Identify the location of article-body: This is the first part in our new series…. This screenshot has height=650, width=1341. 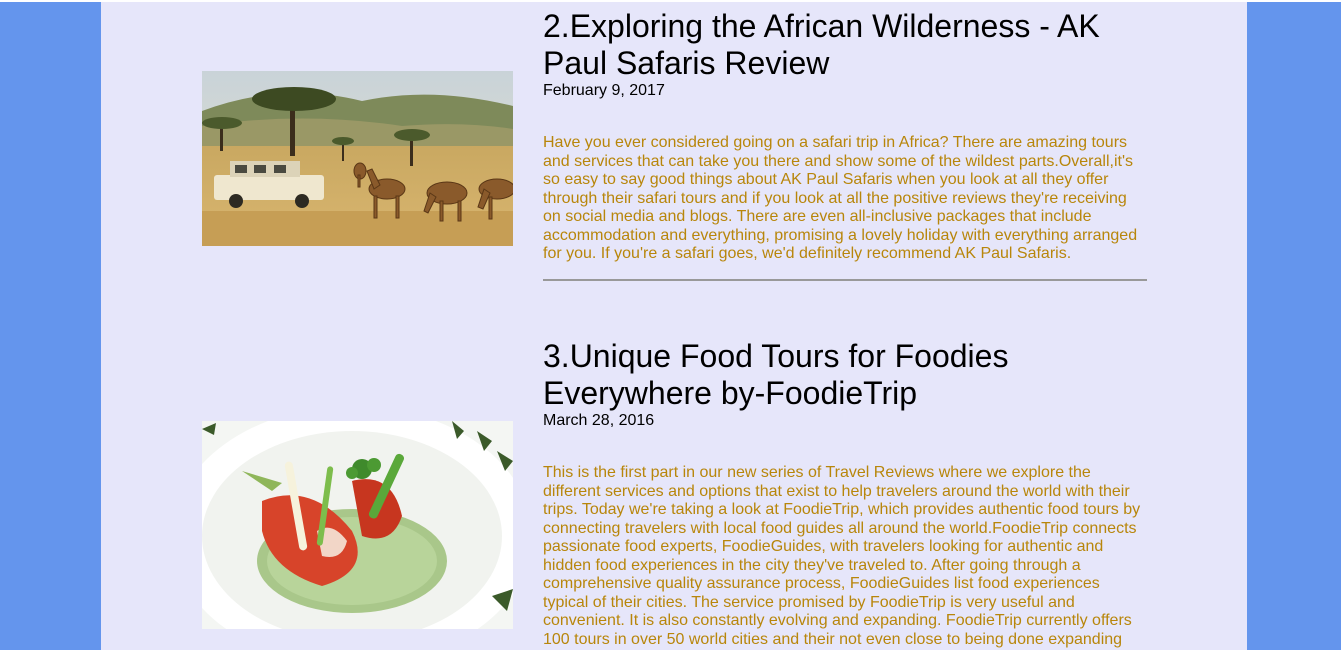
(842, 556).